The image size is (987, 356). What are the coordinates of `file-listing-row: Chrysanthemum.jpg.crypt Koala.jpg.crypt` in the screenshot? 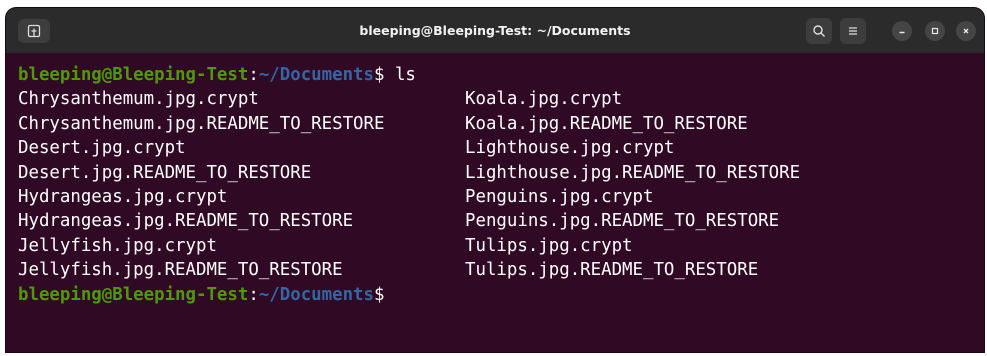 It's located at (501, 99).